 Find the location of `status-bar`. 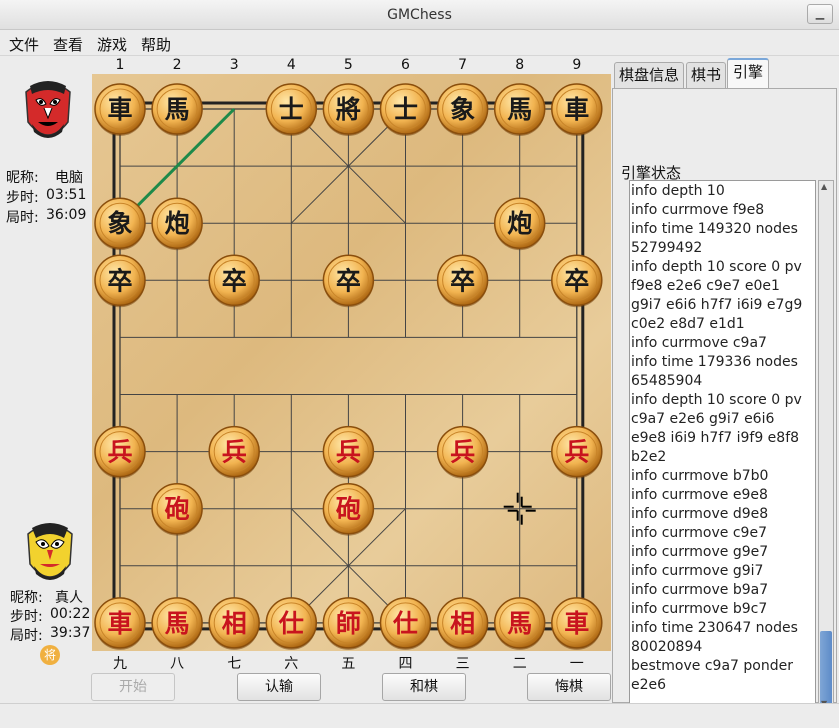

status-bar is located at coordinates (419, 715).